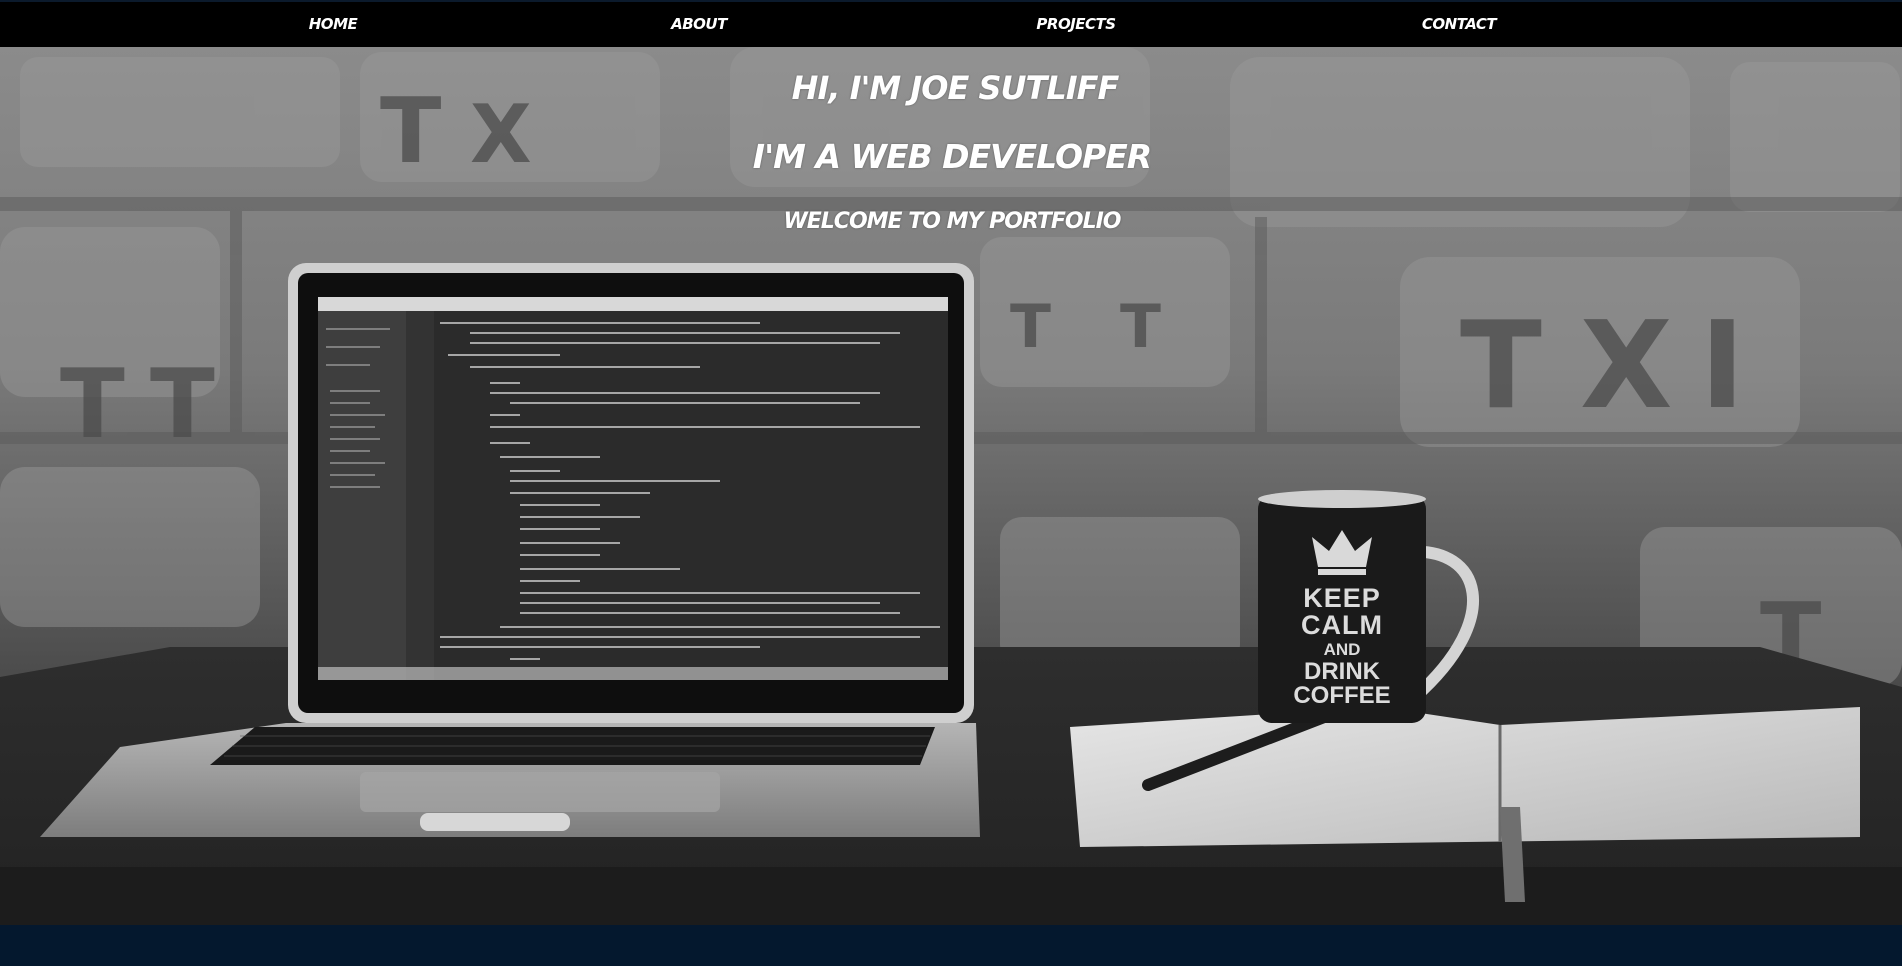 Image resolution: width=1902 pixels, height=966 pixels. What do you see at coordinates (1342, 695) in the screenshot?
I see `mug-text-line: COFFEE` at bounding box center [1342, 695].